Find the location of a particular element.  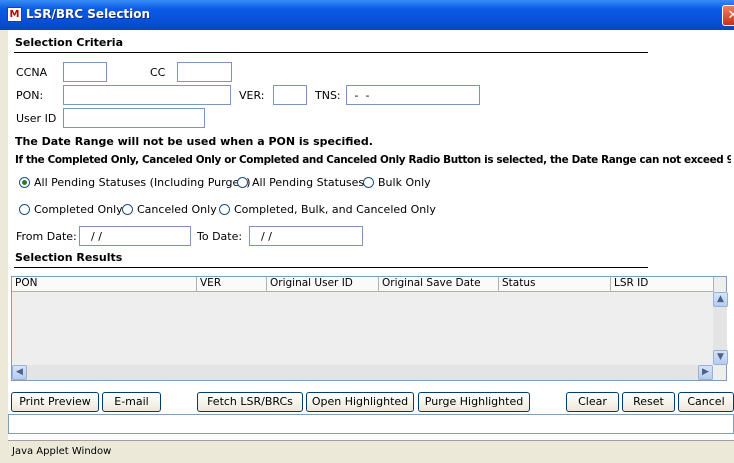

column-header-status: Status is located at coordinates (555, 284).